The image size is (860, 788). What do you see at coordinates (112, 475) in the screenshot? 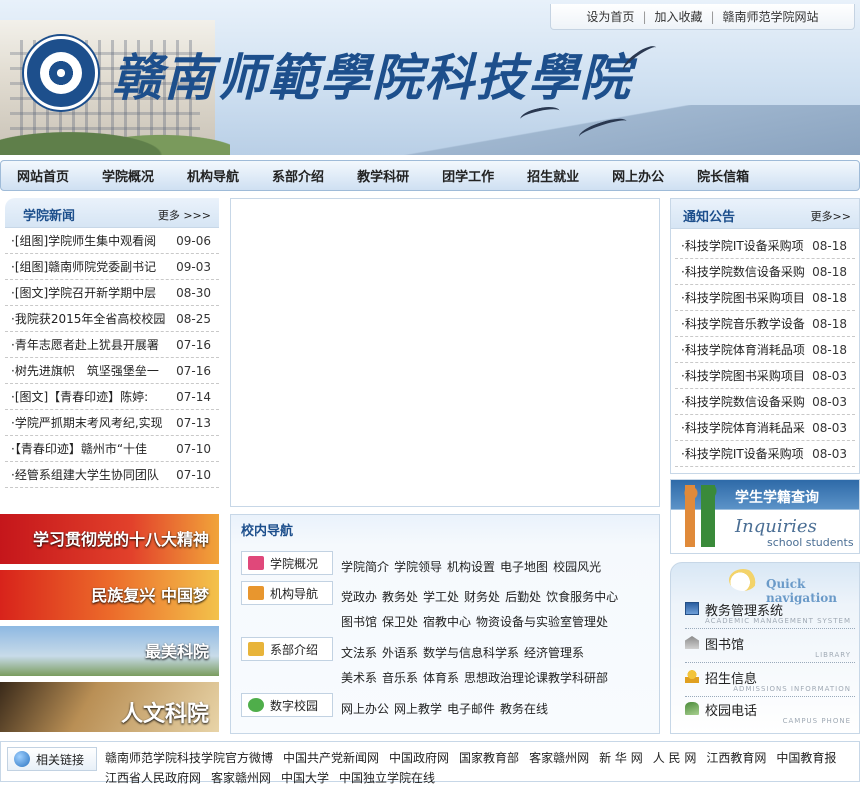
I see `news-item: ·经管系组建大学生协同团队 07-10` at bounding box center [112, 475].